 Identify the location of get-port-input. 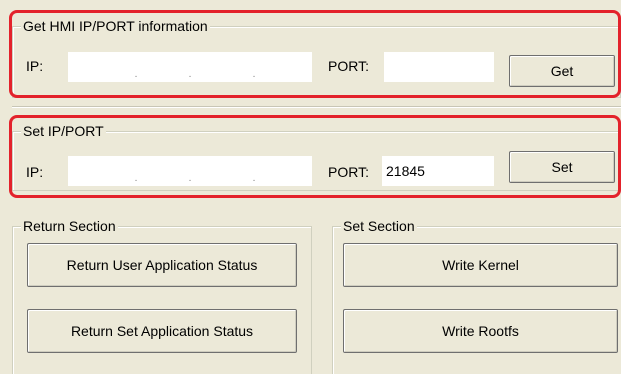
(439, 67).